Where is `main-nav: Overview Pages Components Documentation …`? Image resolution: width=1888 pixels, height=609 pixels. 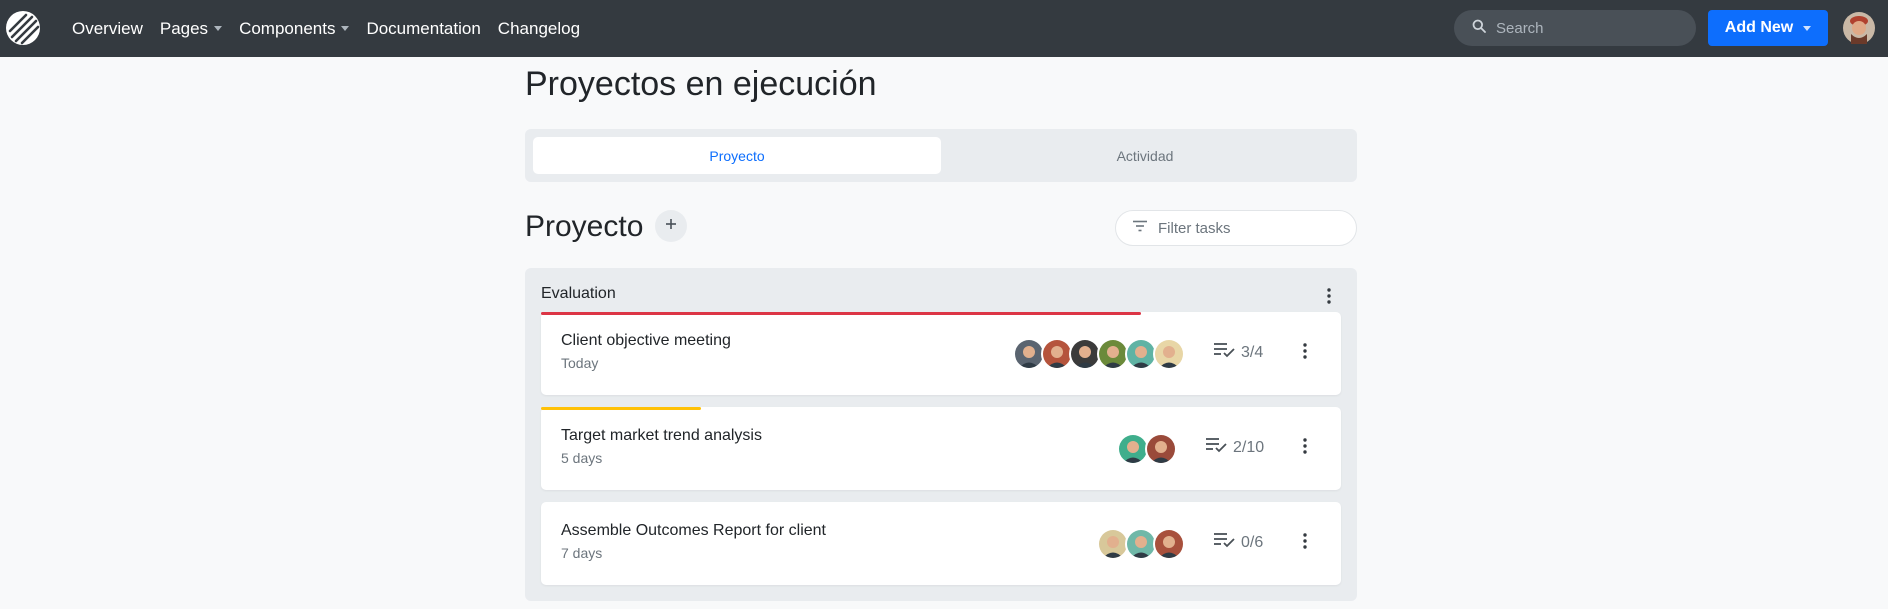 main-nav: Overview Pages Components Documentation … is located at coordinates (334, 28).